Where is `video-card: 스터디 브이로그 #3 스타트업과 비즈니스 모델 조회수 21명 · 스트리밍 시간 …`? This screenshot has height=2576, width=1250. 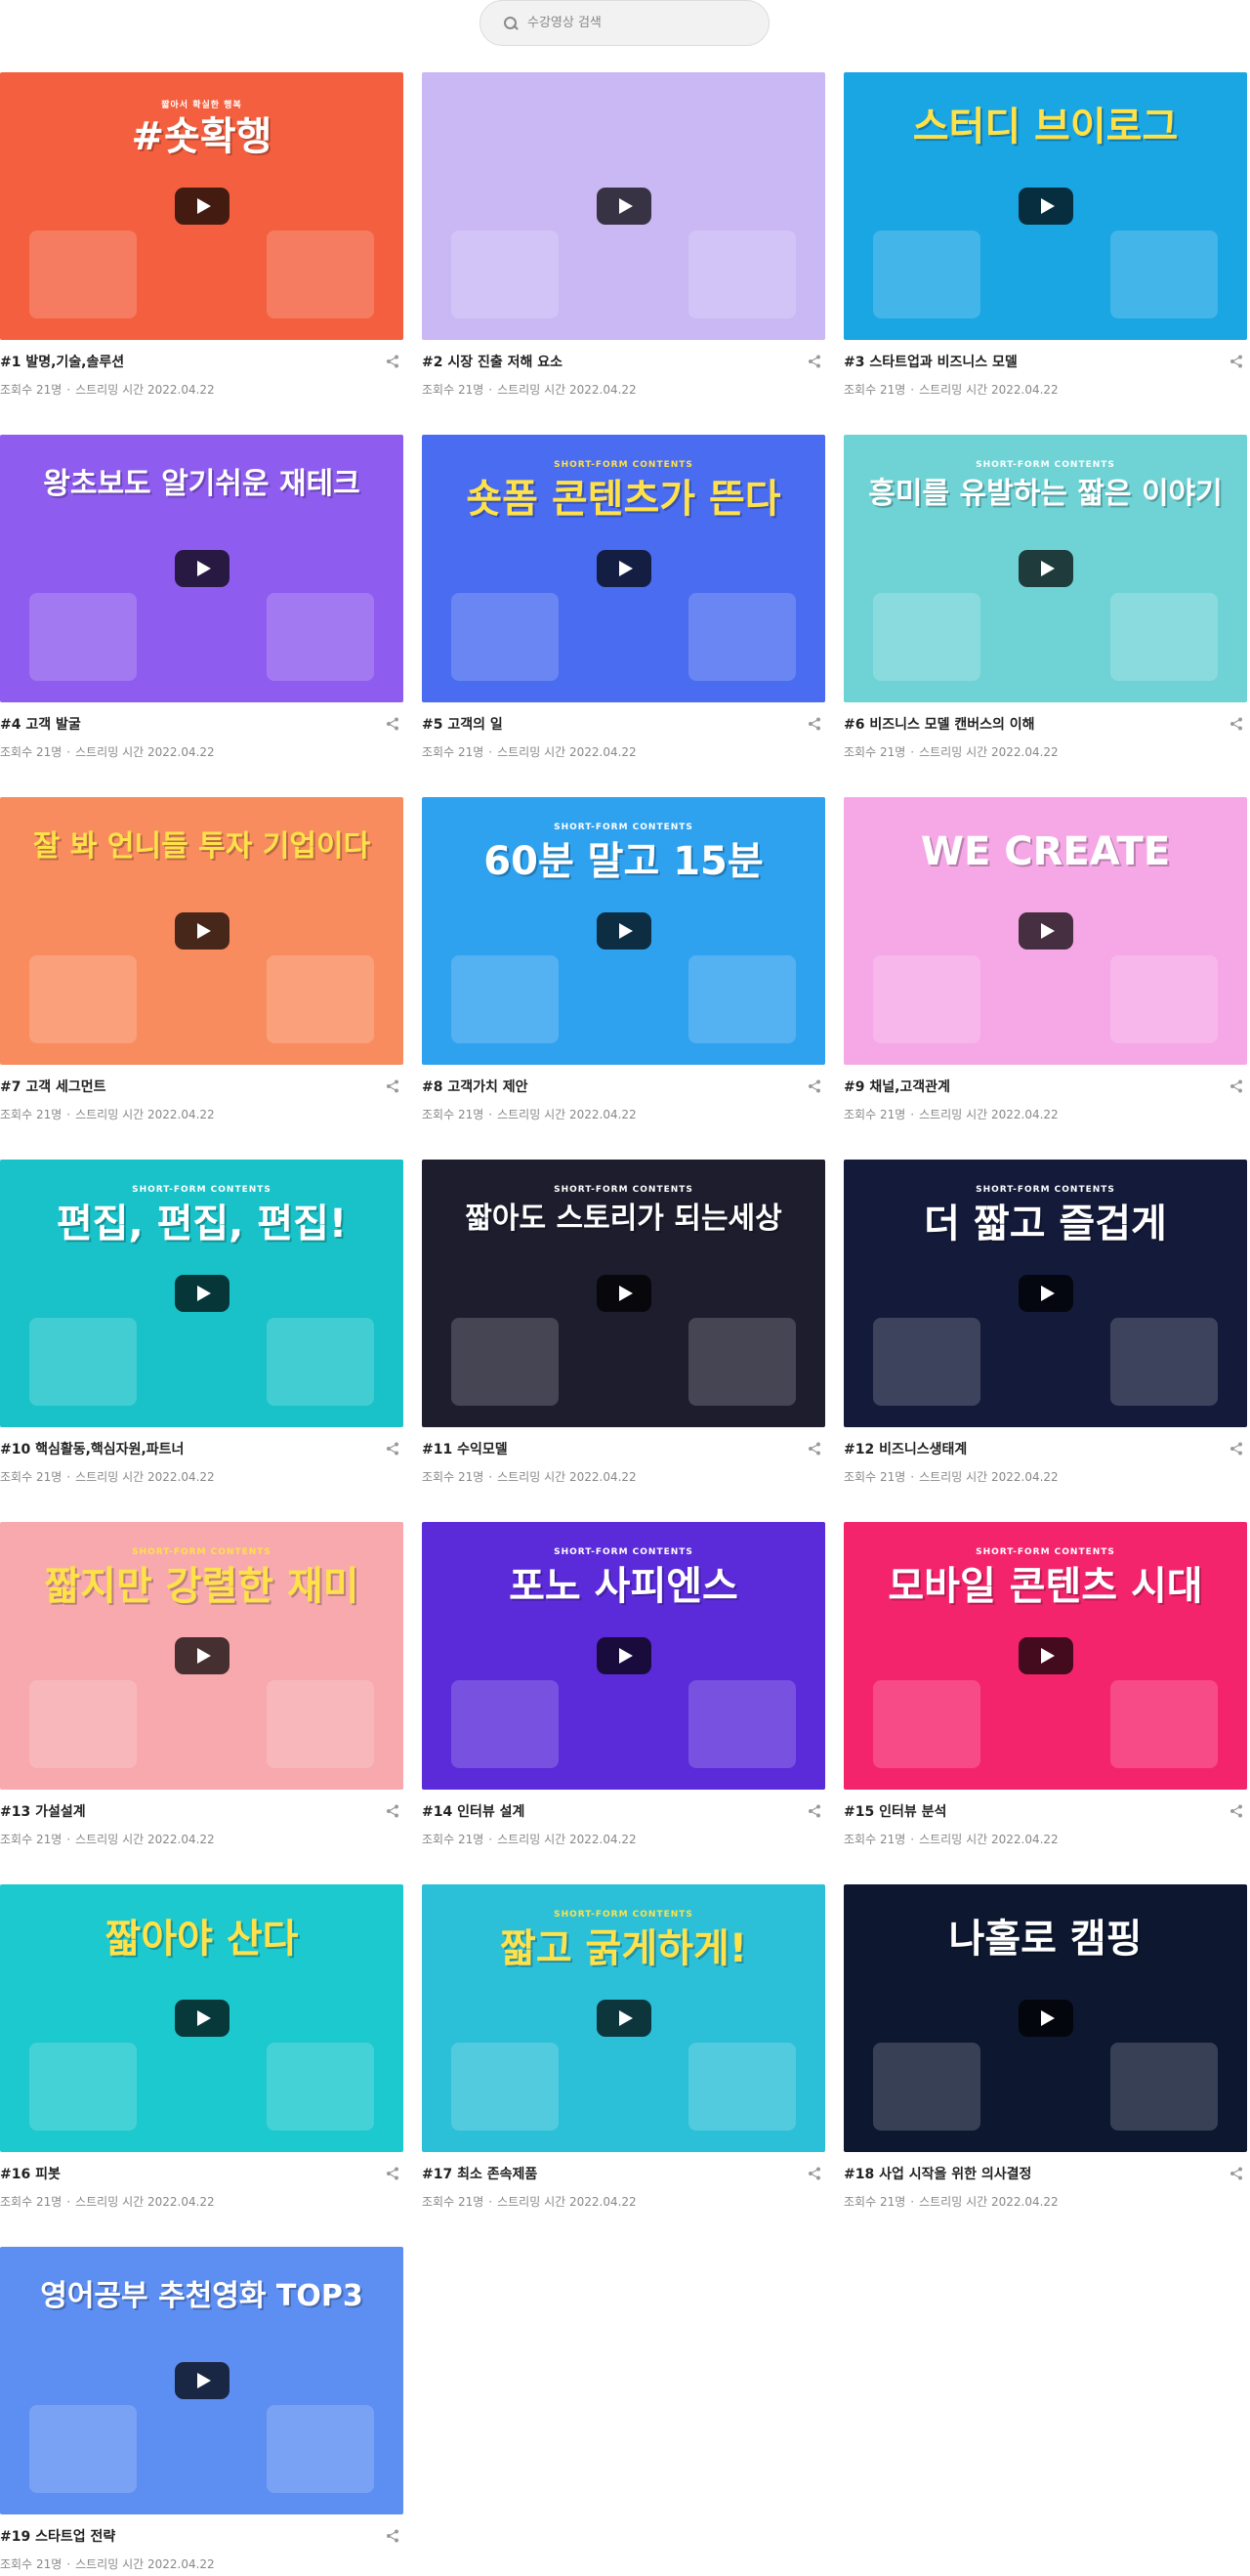
video-card: 스터디 브이로그 #3 스타트업과 비즈니스 모델 조회수 21명 · 스트리밍 시간 … is located at coordinates (1045, 236).